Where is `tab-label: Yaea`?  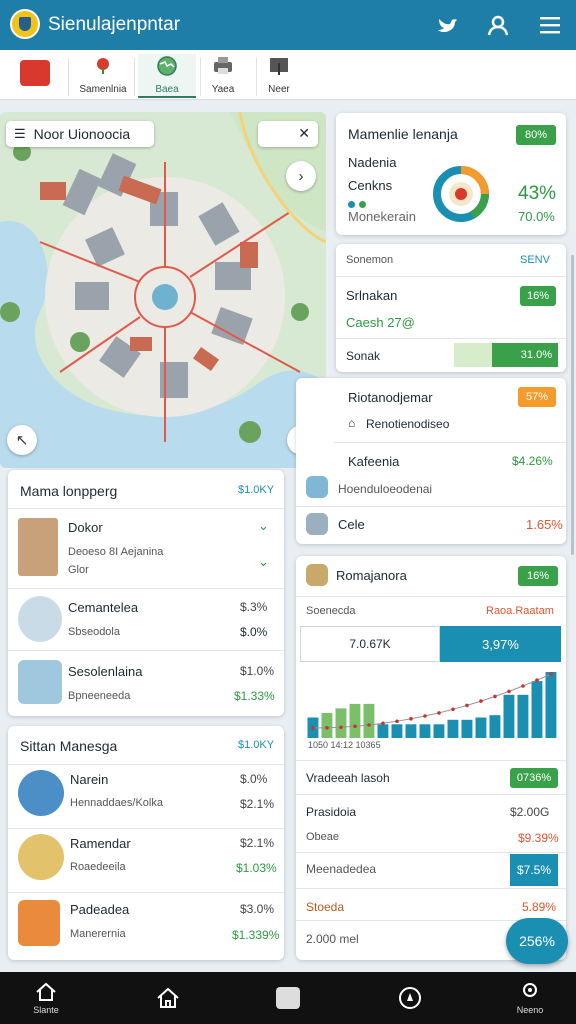 tab-label: Yaea is located at coordinates (223, 89).